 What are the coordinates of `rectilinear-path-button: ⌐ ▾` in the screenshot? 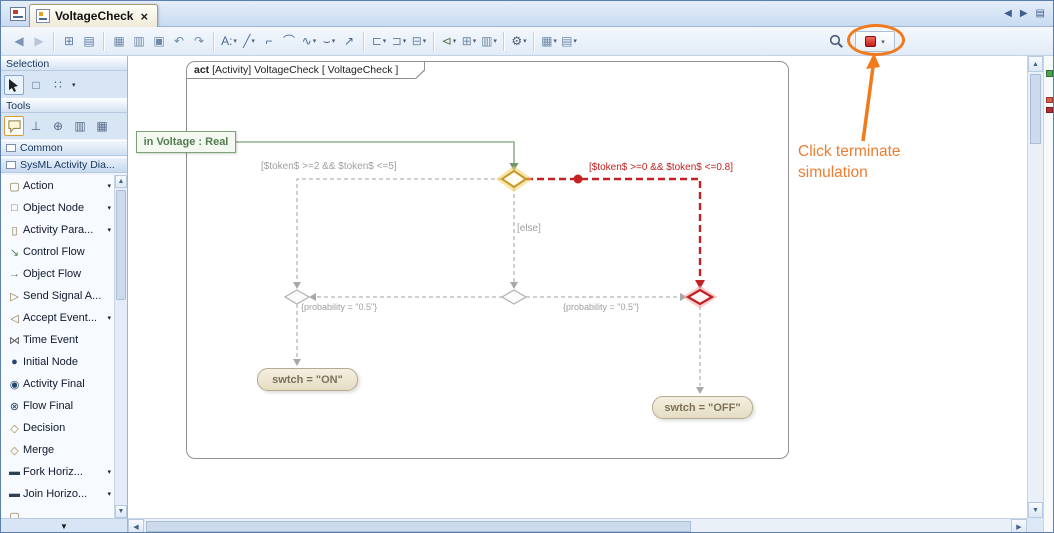 It's located at (269, 41).